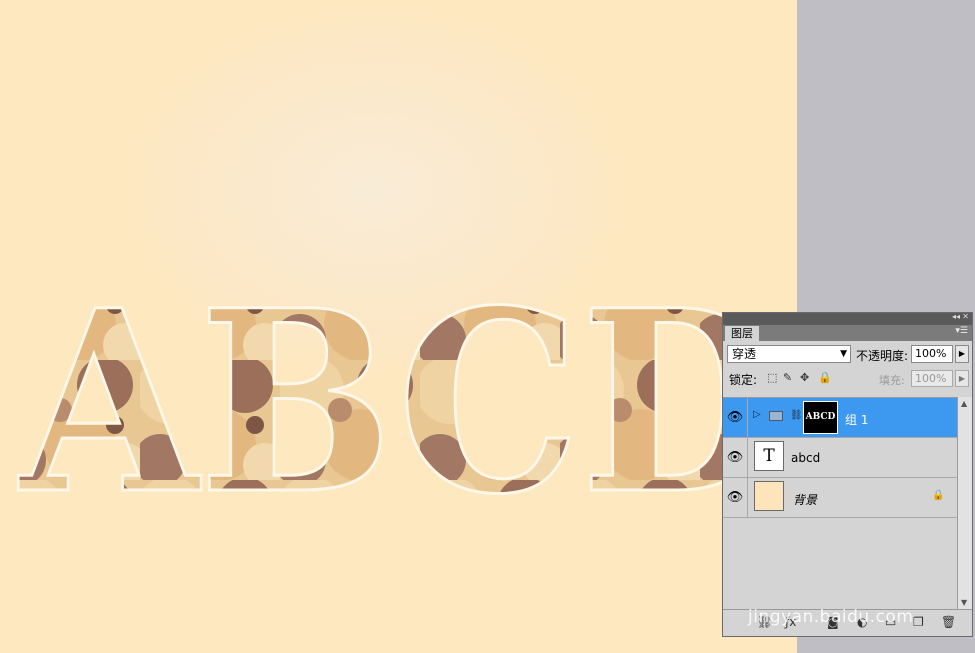 Image resolution: width=975 pixels, height=653 pixels. What do you see at coordinates (805, 458) in the screenshot?
I see `layer-name: abcd` at bounding box center [805, 458].